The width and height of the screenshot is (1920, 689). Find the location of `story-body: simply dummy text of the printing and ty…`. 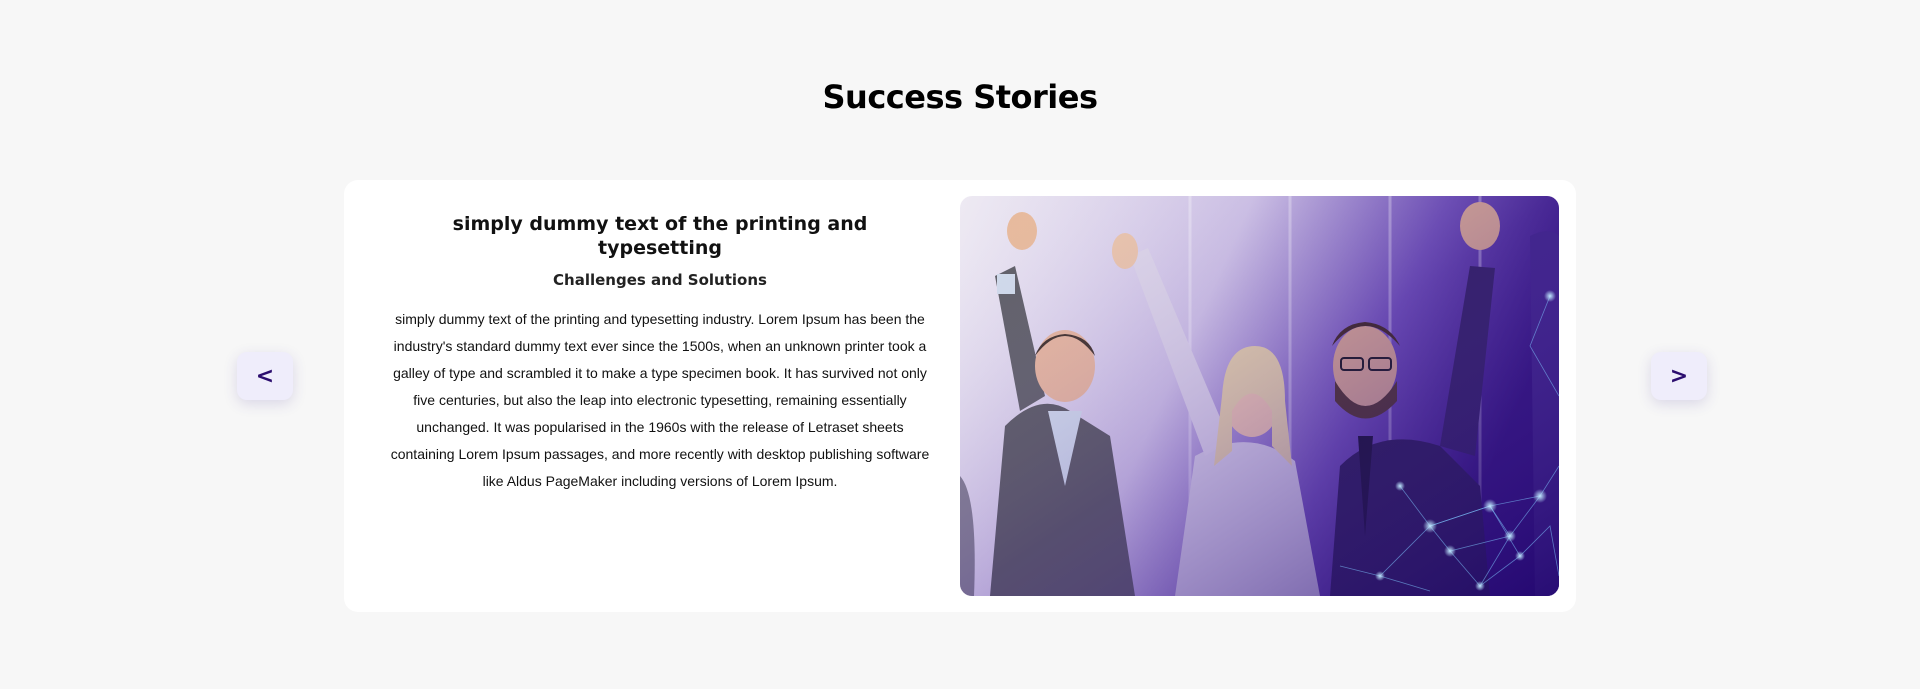

story-body: simply dummy text of the printing and ty… is located at coordinates (660, 400).